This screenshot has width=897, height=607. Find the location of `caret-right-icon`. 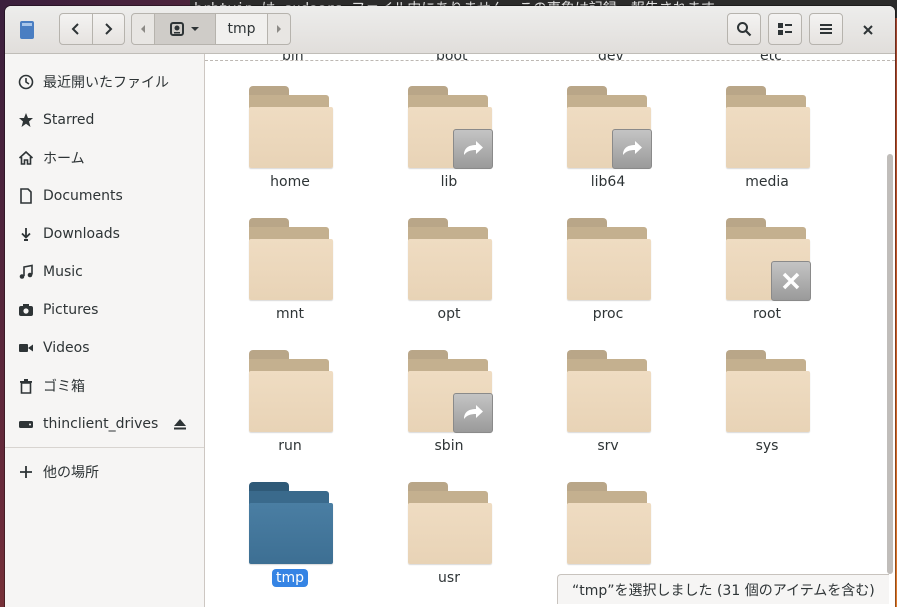

caret-right-icon is located at coordinates (279, 29).